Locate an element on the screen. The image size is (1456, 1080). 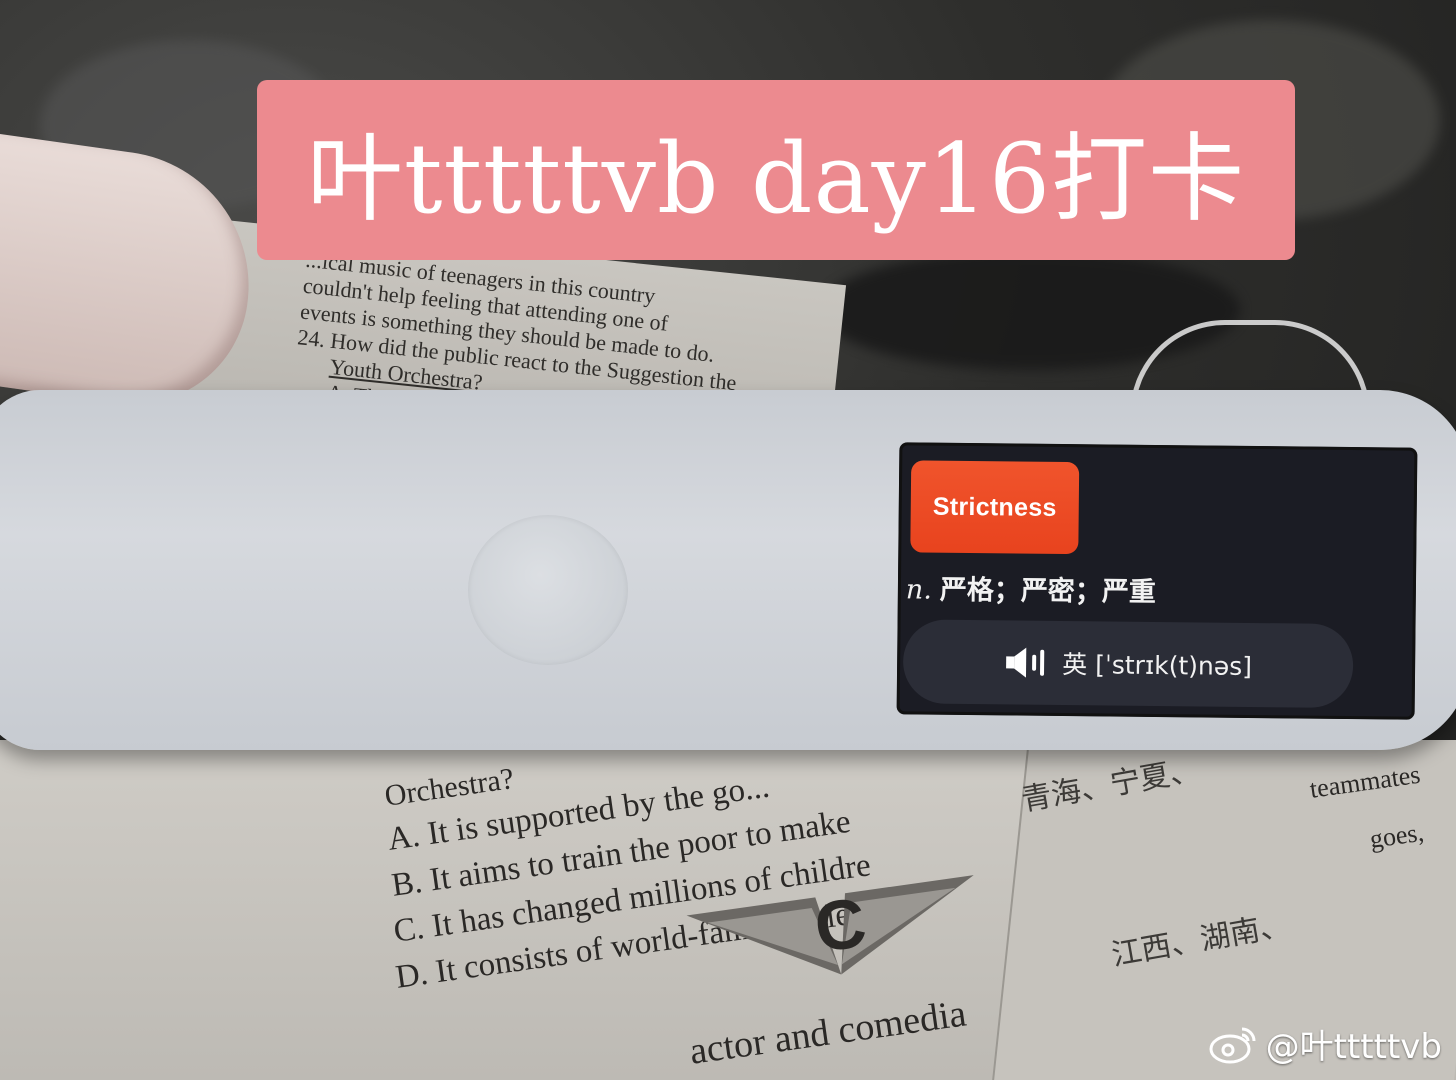
title-banner: 叶tttttvb day16打卡 is located at coordinates (776, 170).